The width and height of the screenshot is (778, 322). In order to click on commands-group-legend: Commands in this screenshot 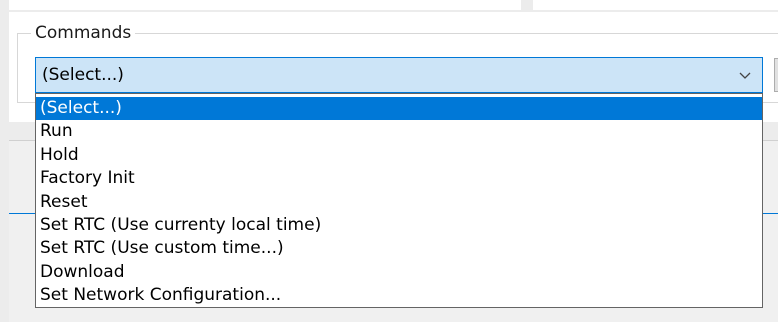, I will do `click(83, 33)`.